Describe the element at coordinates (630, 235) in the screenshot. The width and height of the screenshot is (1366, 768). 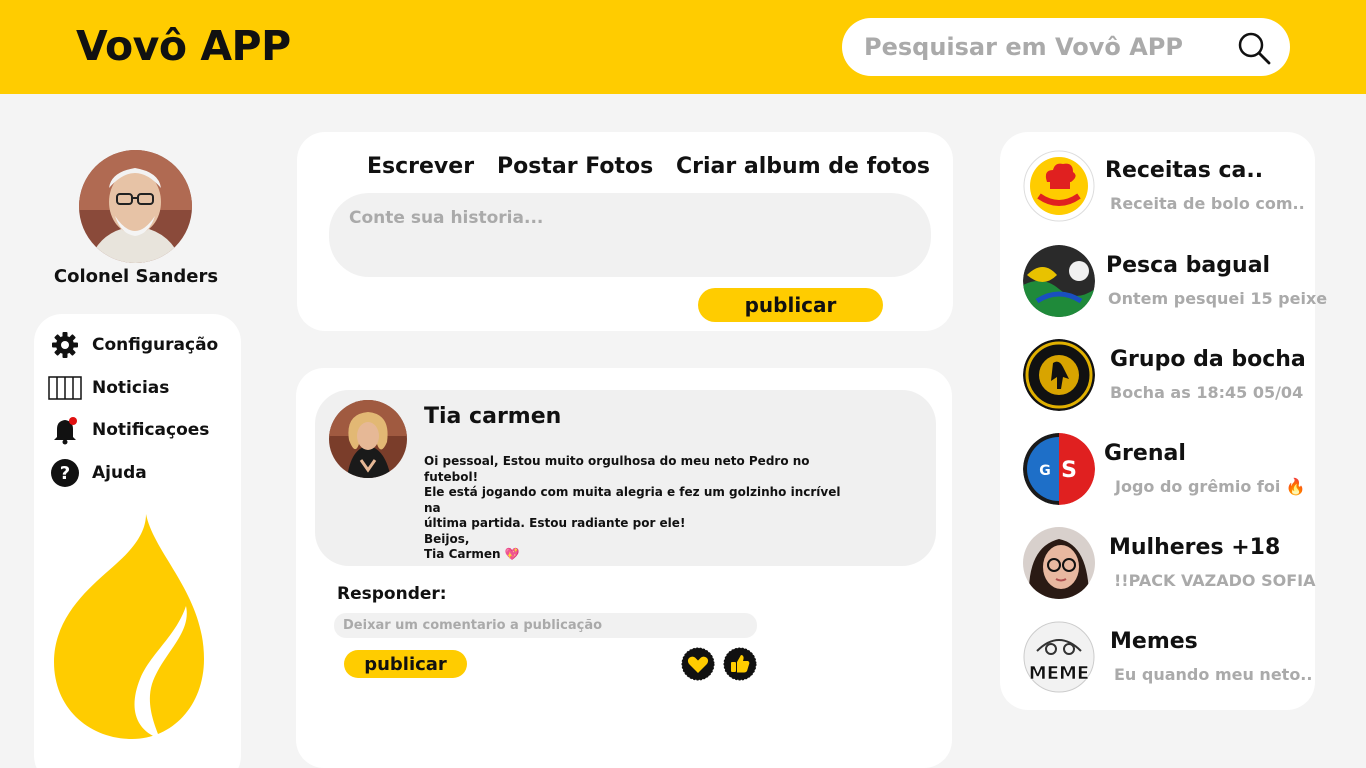
I see `story-input` at that location.